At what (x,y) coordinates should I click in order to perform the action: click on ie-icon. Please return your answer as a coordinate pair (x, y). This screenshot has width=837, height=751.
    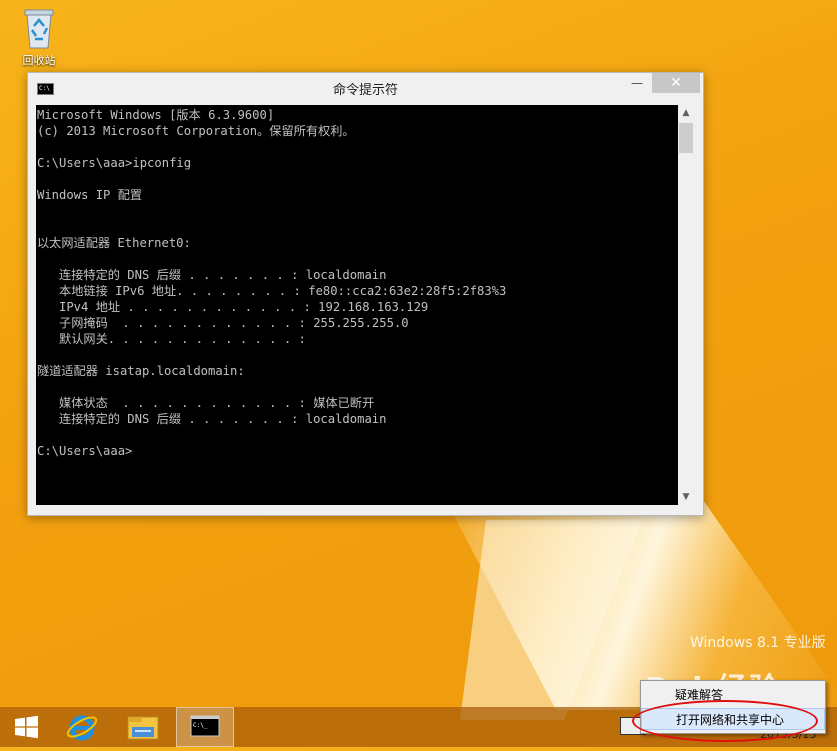
    Looking at the image, I should click on (82, 728).